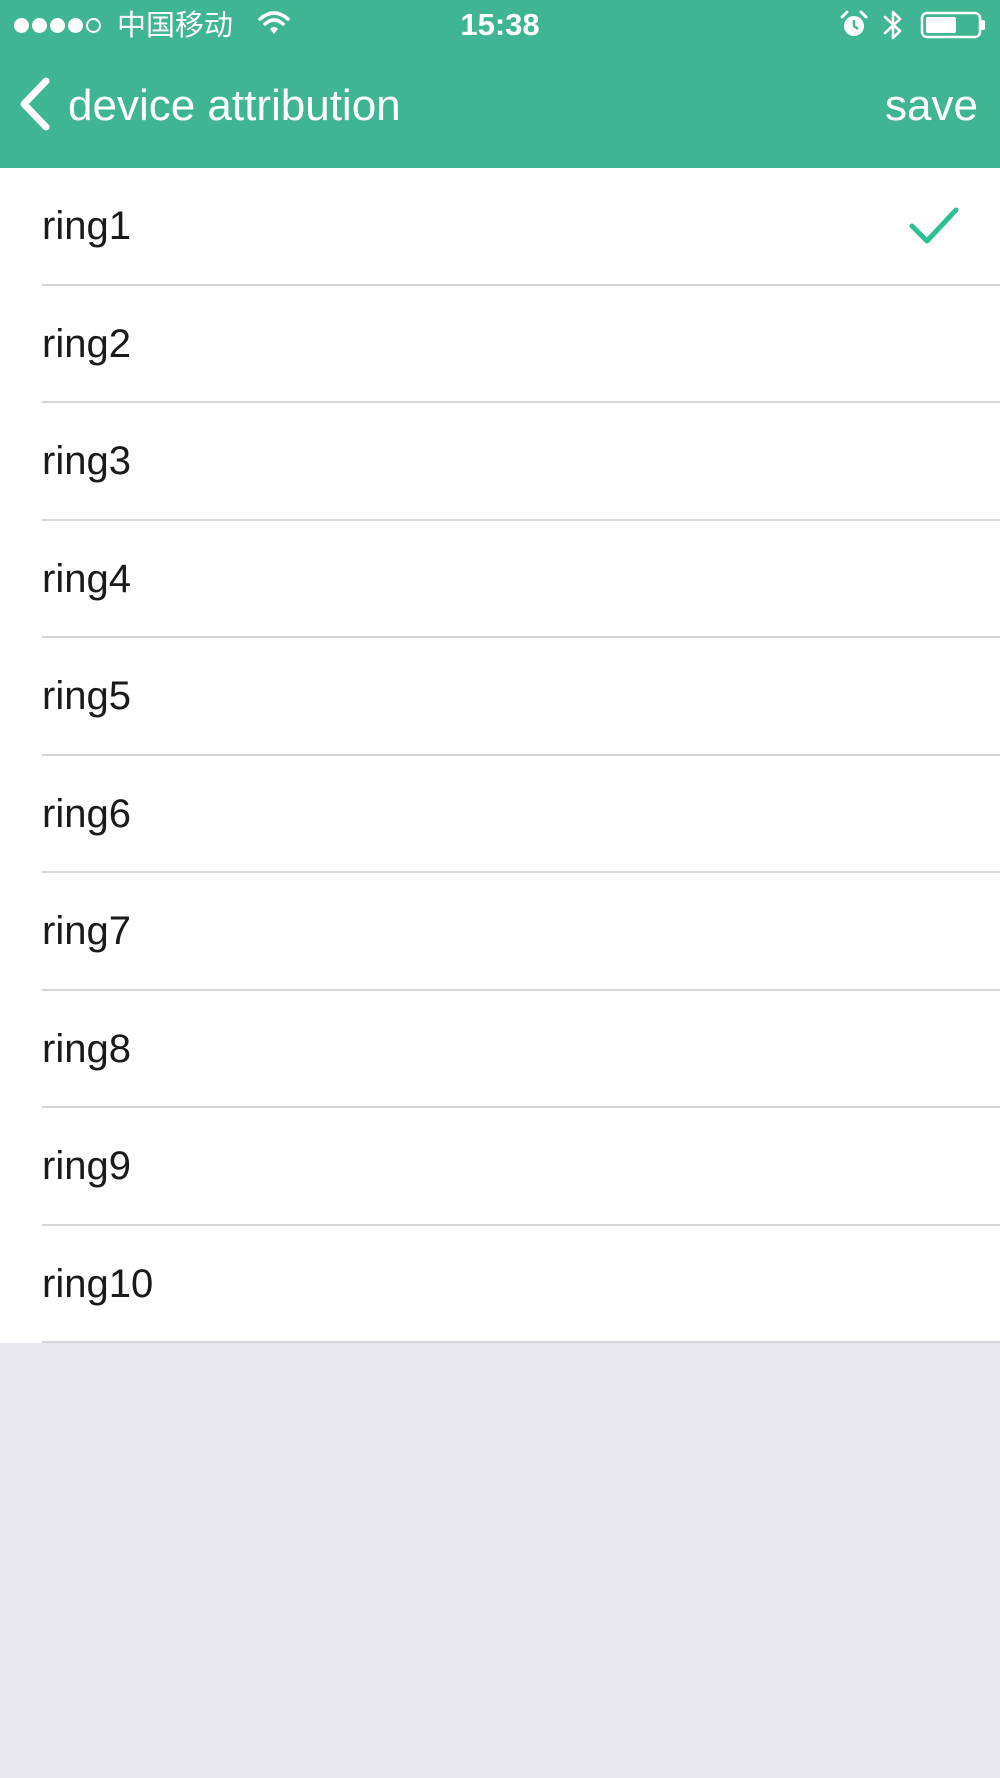 The height and width of the screenshot is (1778, 1000). I want to click on back-button: device attribution, so click(209, 106).